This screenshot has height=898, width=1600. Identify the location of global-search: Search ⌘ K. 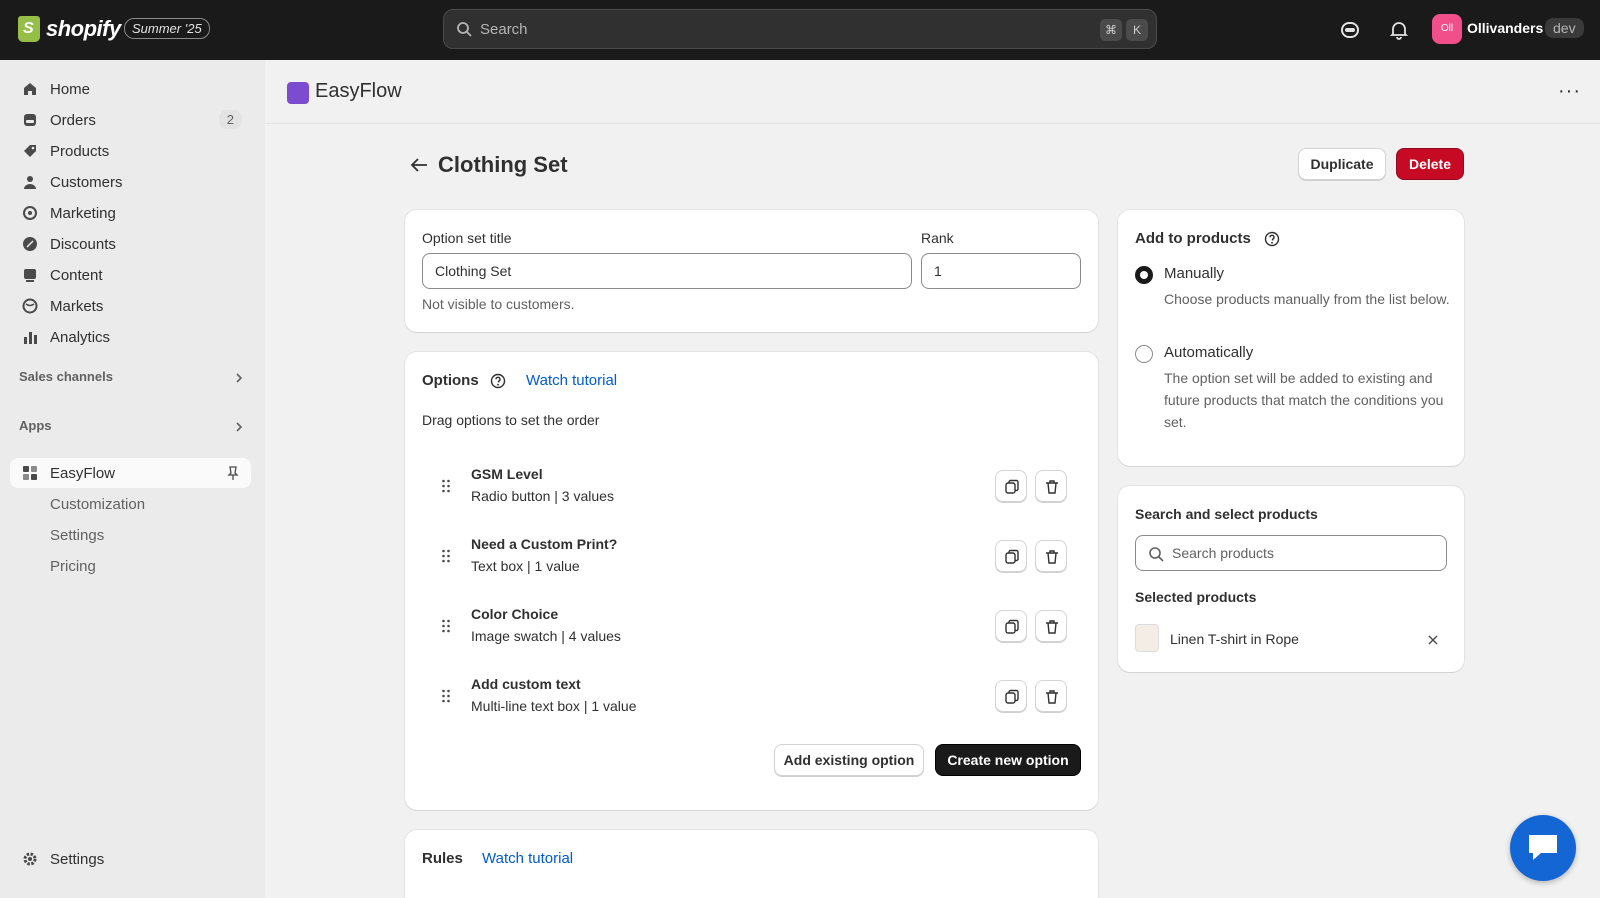
(800, 29).